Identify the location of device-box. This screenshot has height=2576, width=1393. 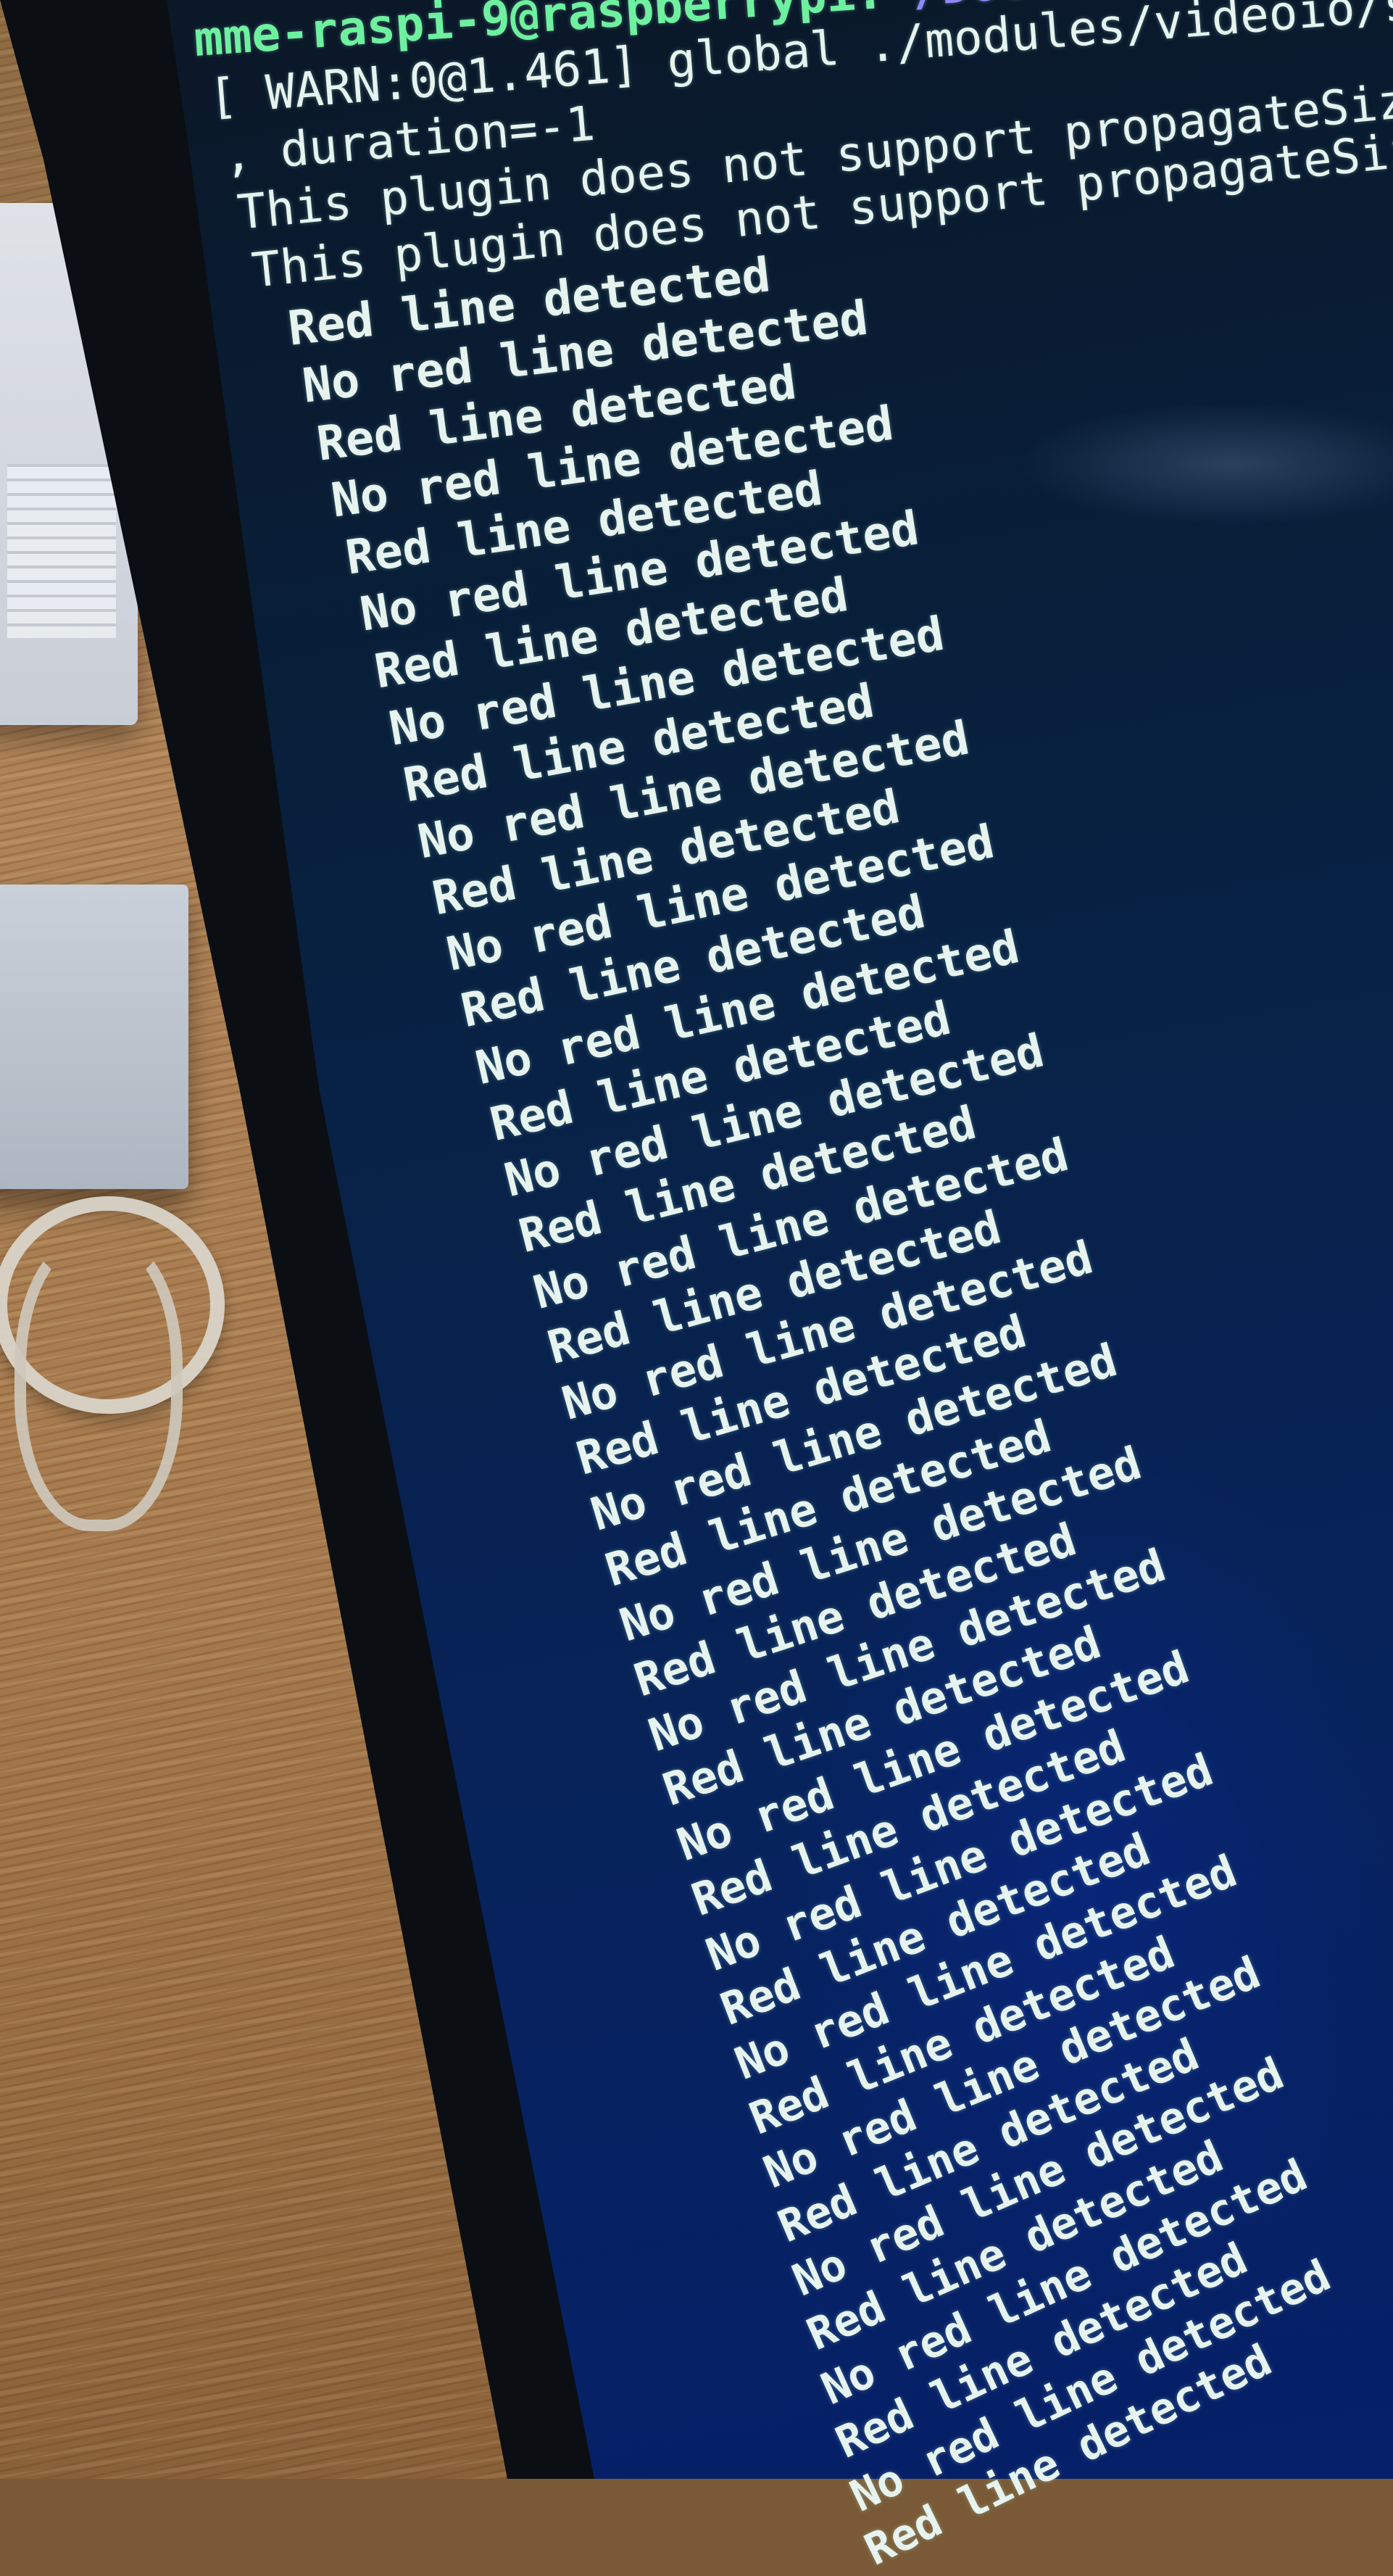
(94, 1037).